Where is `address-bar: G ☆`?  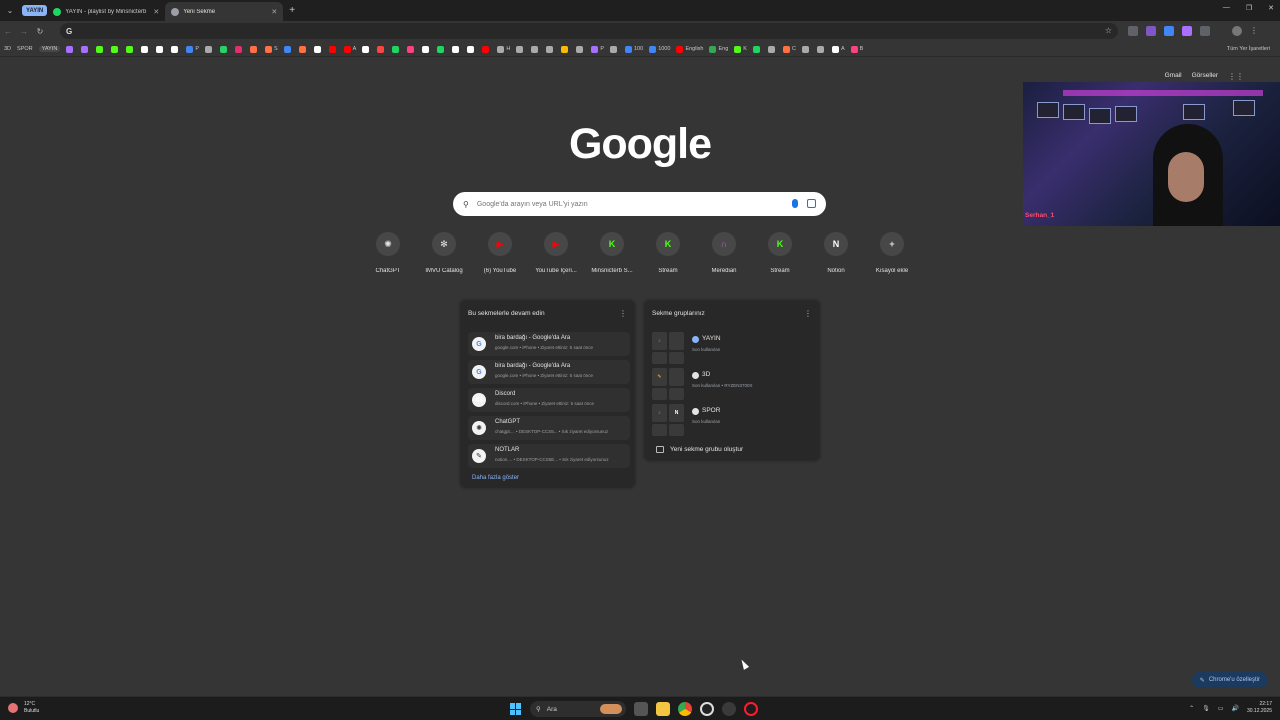
address-bar: G ☆ is located at coordinates (589, 31).